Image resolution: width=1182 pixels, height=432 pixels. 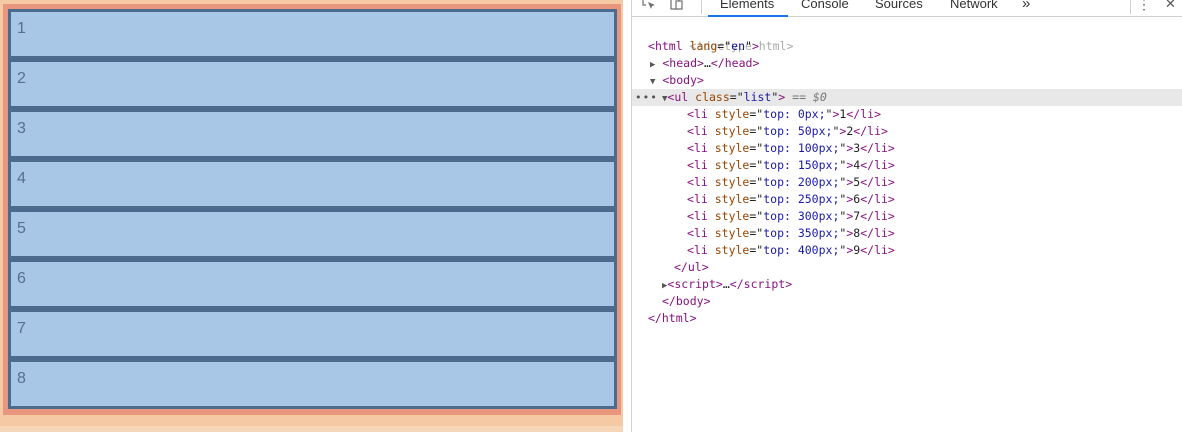 I want to click on dom-line-li: <li style="top: 0px;">1</li>, so click(x=784, y=114).